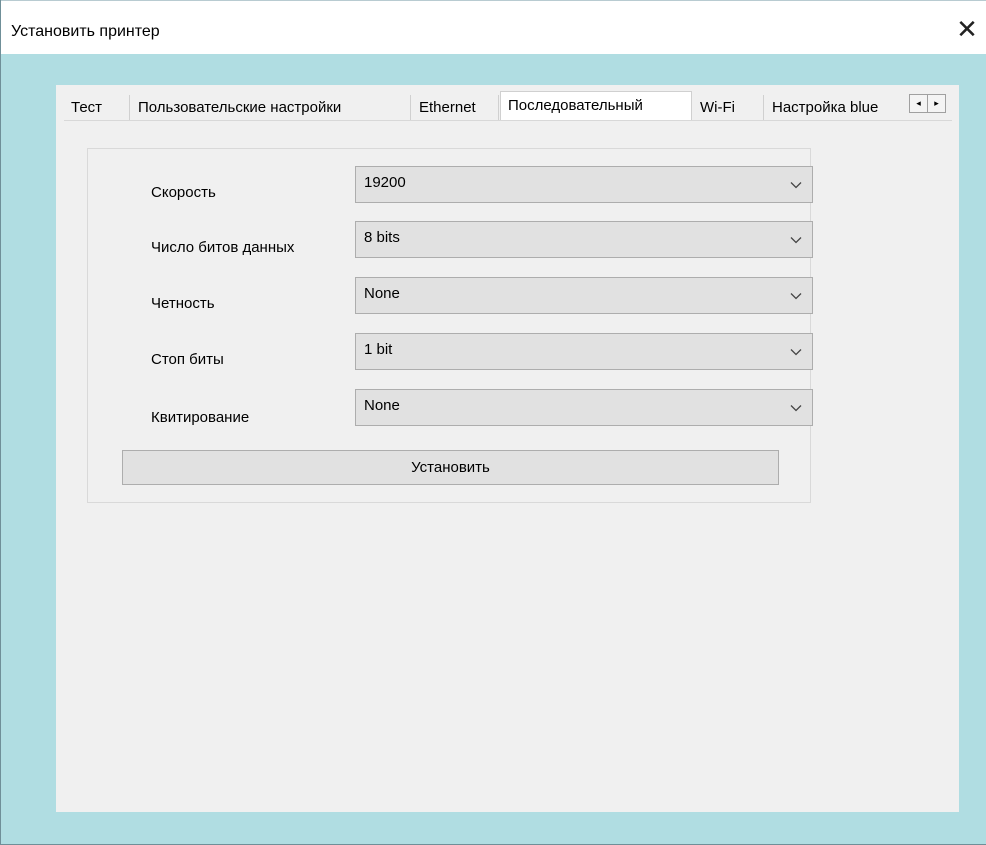 The image size is (986, 845). I want to click on baud-rate-value: 19200, so click(385, 182).